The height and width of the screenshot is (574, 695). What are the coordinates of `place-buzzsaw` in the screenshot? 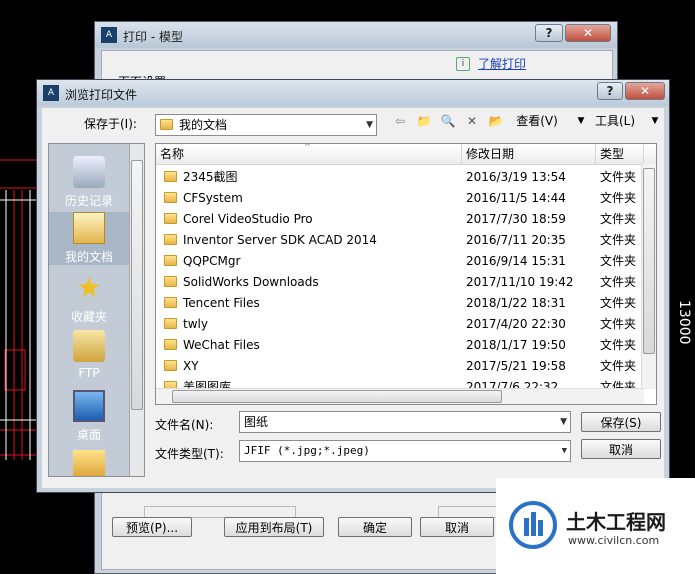 It's located at (89, 463).